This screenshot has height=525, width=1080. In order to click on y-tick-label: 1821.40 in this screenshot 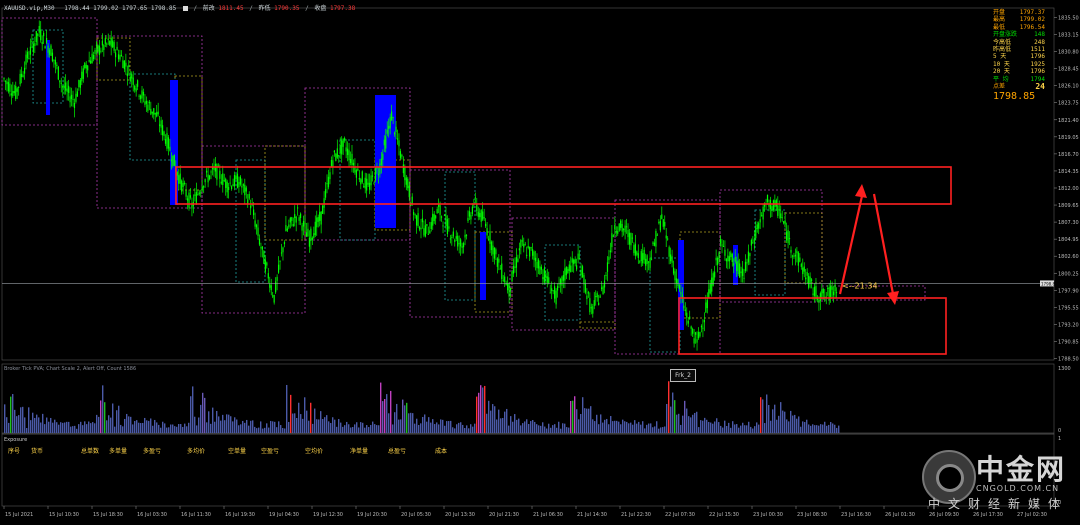, I will do `click(1068, 121)`.